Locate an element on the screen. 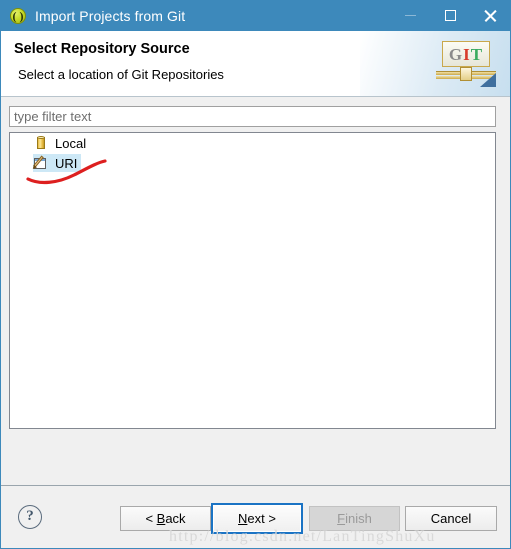 This screenshot has height=549, width=511. dialog-footer: ? < Back Next > Finish Cancel is located at coordinates (255, 516).